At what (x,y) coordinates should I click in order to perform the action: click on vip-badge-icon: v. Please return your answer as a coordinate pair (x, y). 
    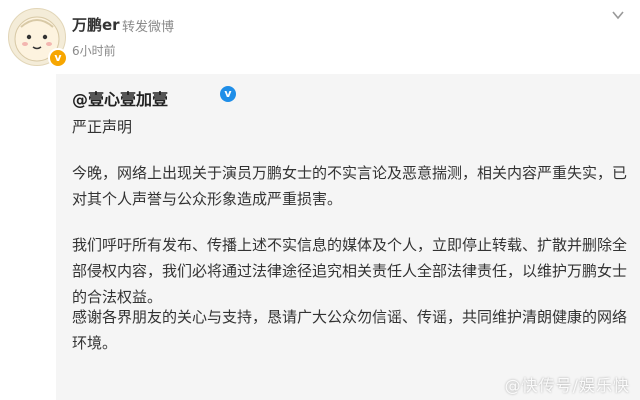
    Looking at the image, I should click on (58, 58).